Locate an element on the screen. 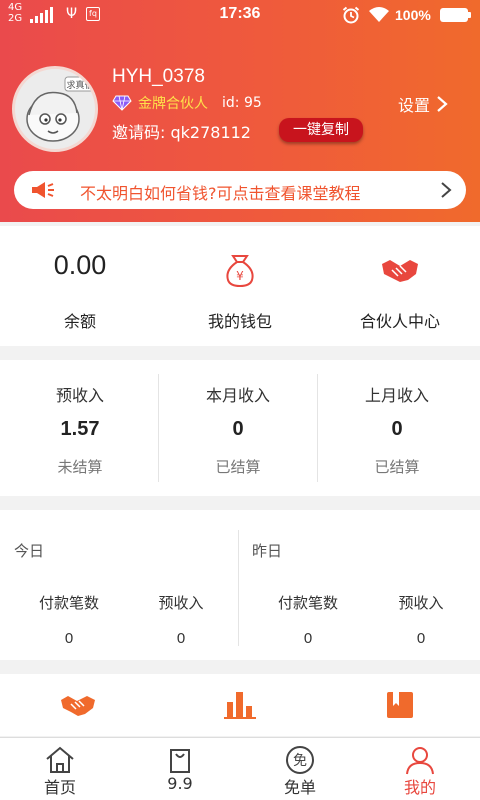  partner-center-item: 合伙人中心 is located at coordinates (400, 286).